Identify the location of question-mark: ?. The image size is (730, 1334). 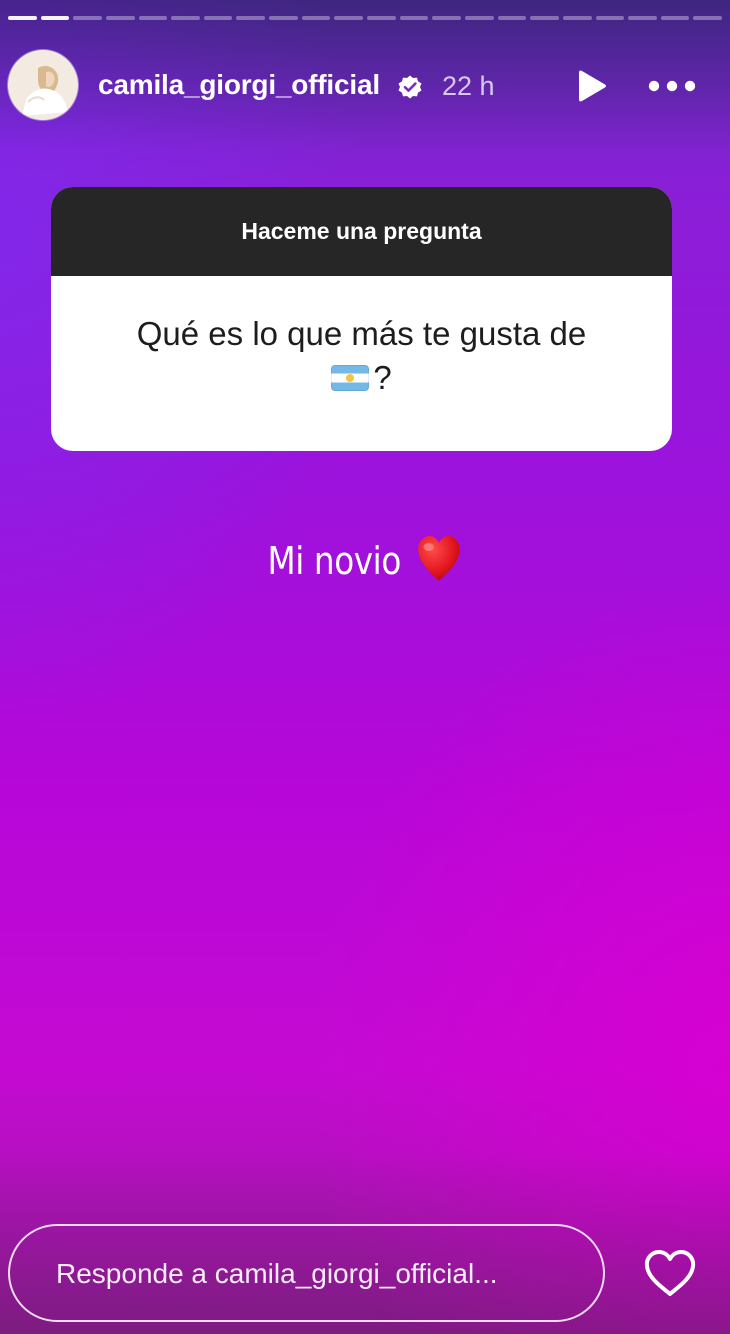
(382, 377).